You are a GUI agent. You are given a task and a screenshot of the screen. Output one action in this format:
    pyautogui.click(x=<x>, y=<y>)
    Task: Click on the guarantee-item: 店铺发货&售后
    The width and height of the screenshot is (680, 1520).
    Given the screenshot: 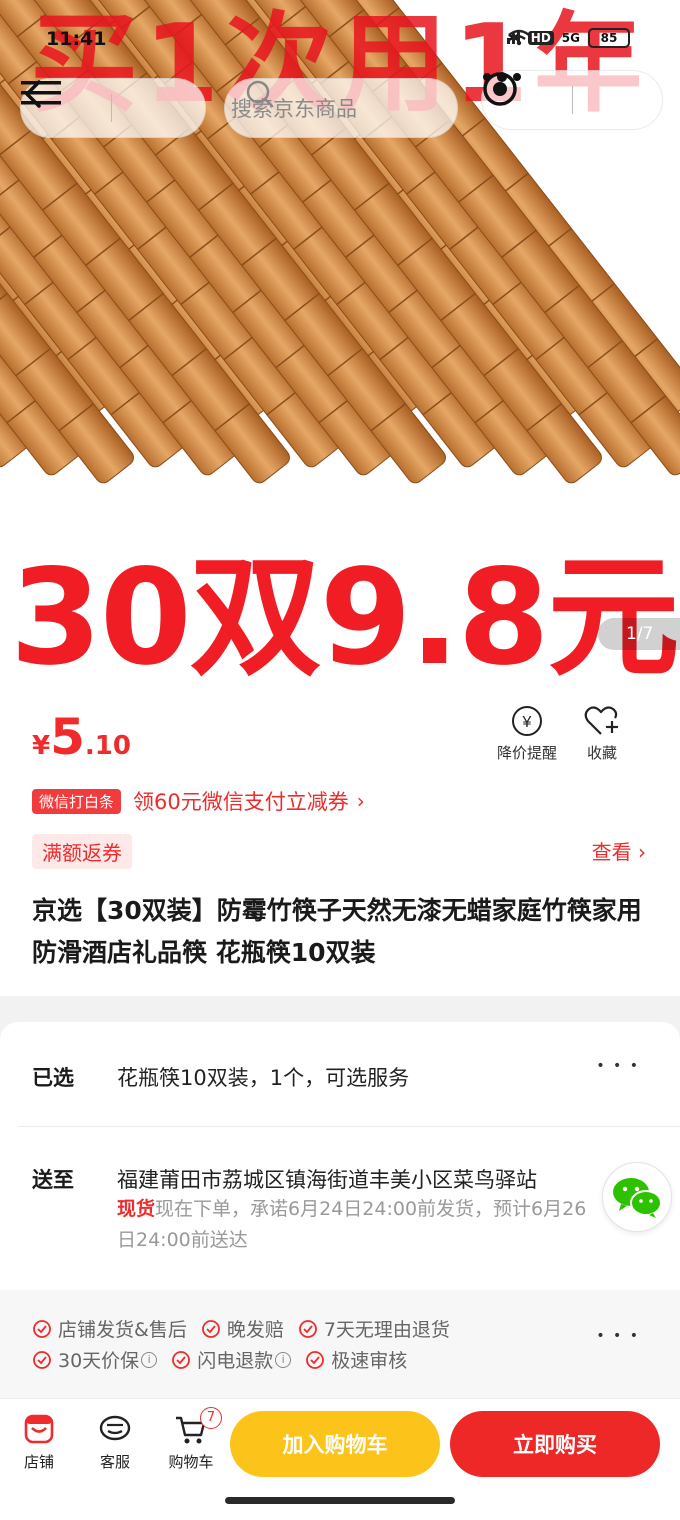 What is the action you would take?
    pyautogui.click(x=109, y=1328)
    